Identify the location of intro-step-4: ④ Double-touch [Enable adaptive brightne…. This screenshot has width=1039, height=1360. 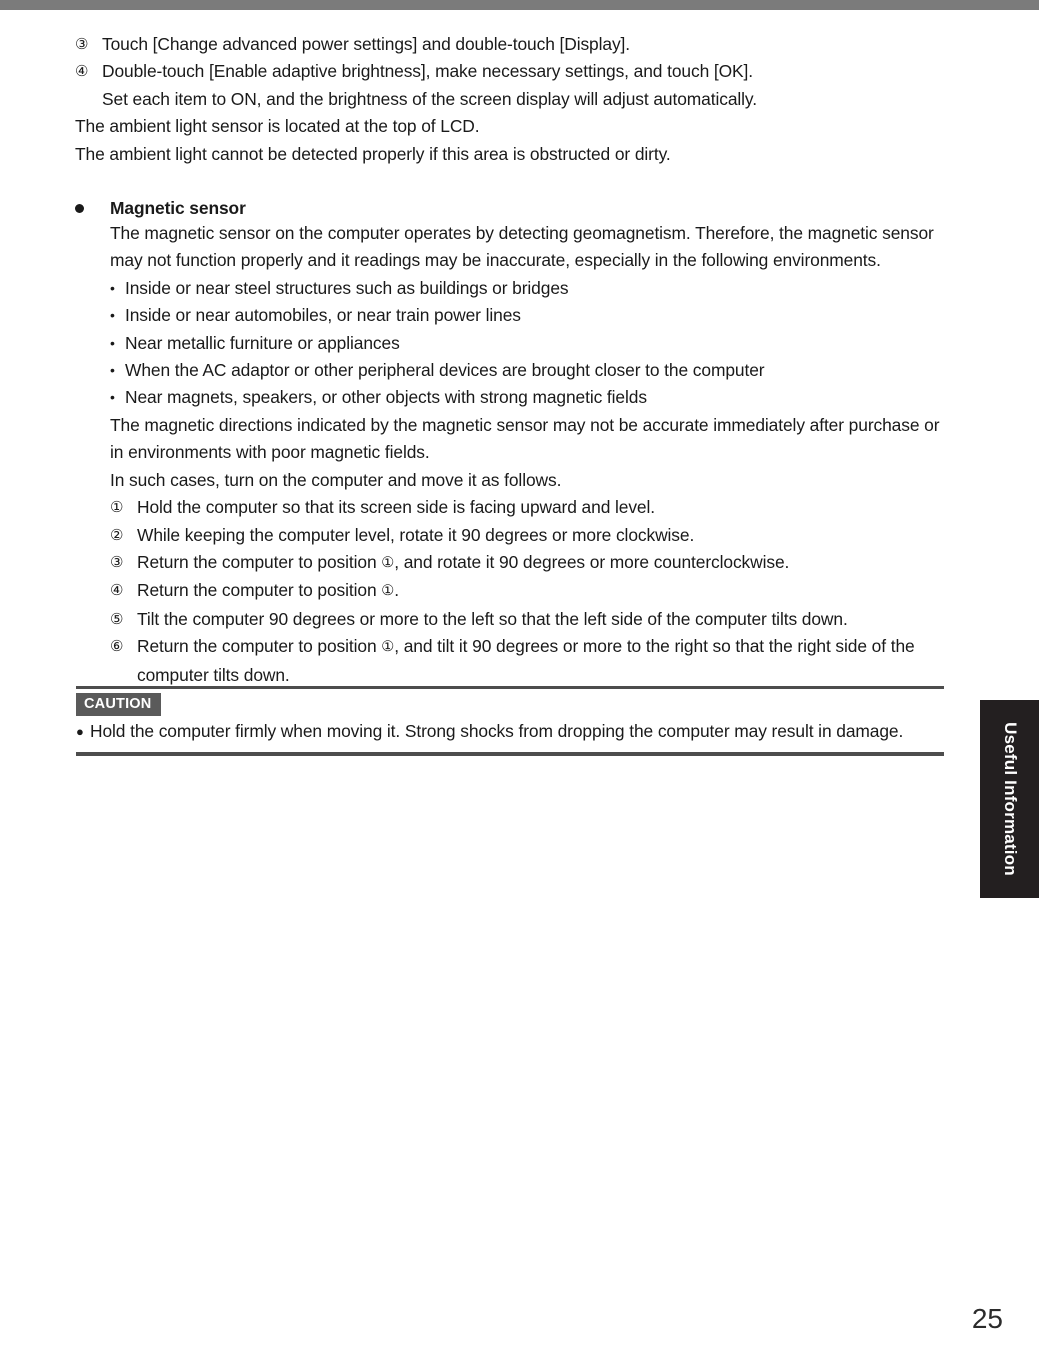
(508, 71).